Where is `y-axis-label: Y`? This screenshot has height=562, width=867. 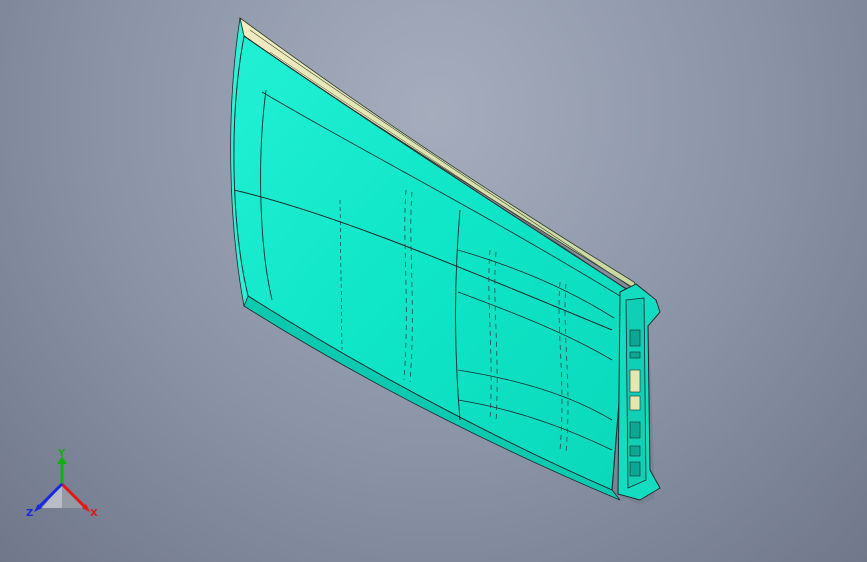
y-axis-label: Y is located at coordinates (61, 453).